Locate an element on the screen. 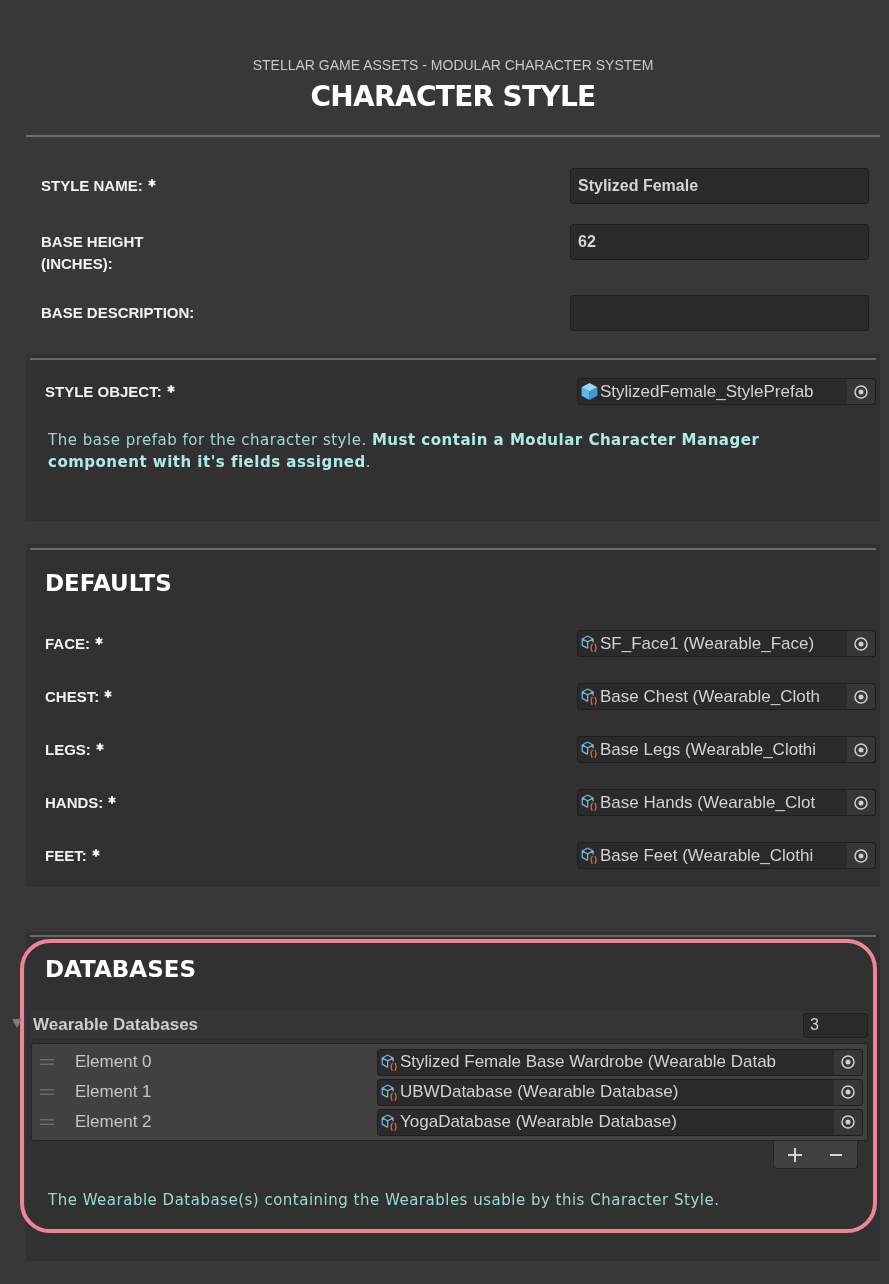 The width and height of the screenshot is (889, 1284). field-label: FEET: is located at coordinates (66, 855).